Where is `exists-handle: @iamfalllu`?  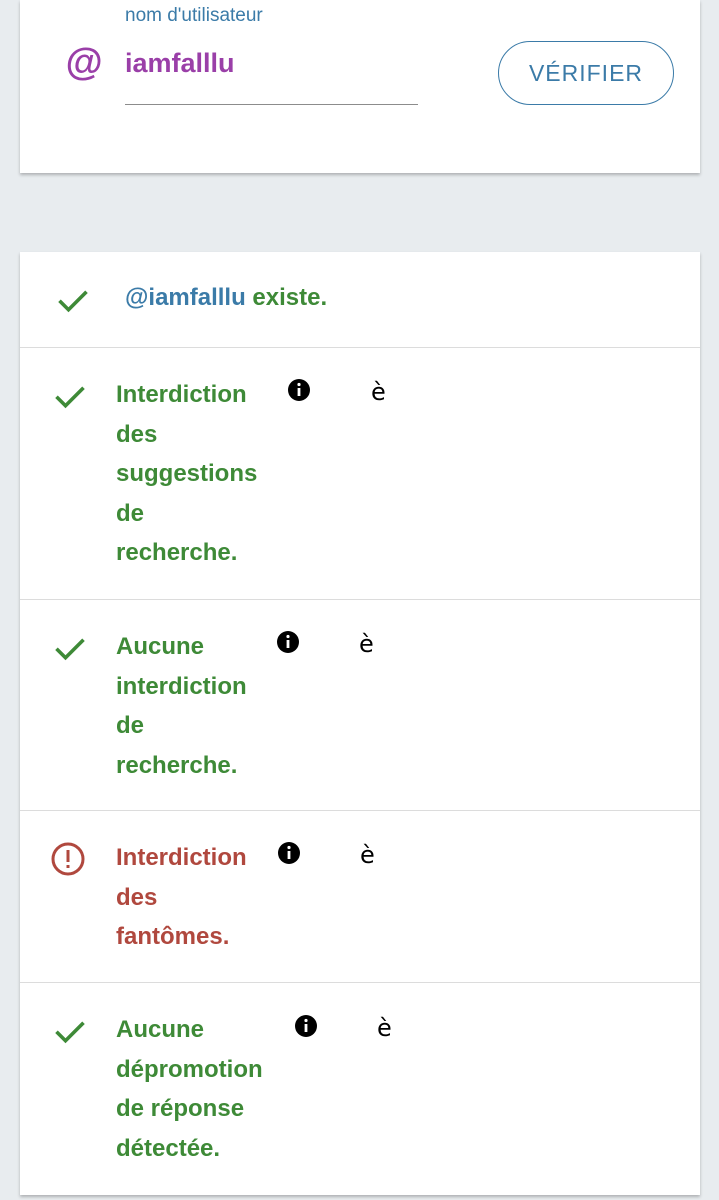 exists-handle: @iamfalllu is located at coordinates (185, 297).